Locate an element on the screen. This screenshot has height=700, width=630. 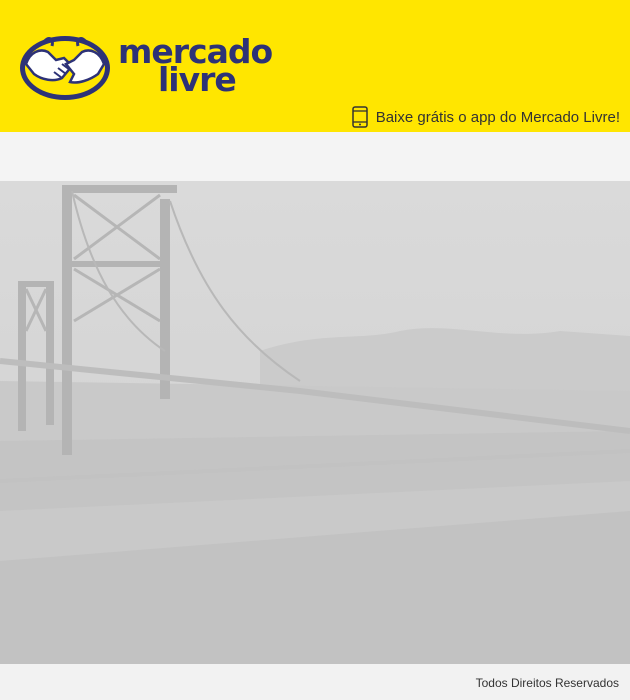
mercado-livre-logo: mercado livre is located at coordinates (145, 68).